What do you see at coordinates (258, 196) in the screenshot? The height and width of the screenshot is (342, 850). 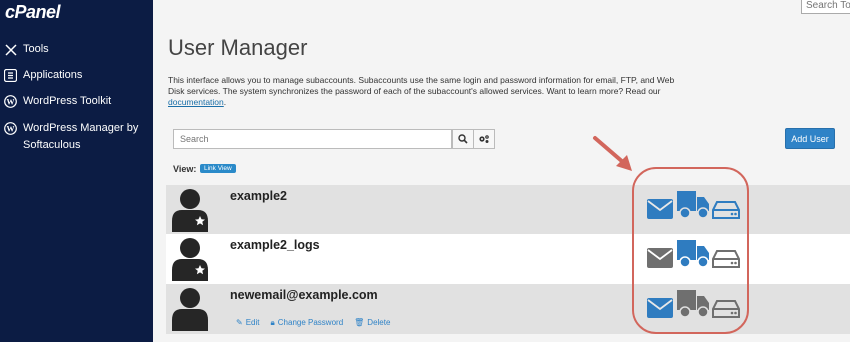 I see `username: example2` at bounding box center [258, 196].